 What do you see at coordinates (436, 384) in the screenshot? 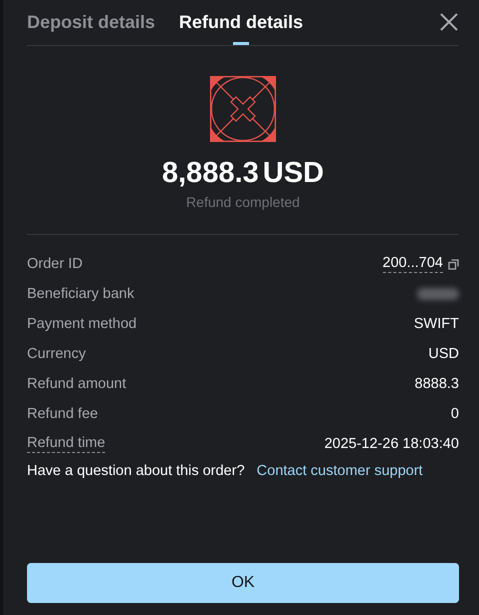
I see `detail-value: 8888.3` at bounding box center [436, 384].